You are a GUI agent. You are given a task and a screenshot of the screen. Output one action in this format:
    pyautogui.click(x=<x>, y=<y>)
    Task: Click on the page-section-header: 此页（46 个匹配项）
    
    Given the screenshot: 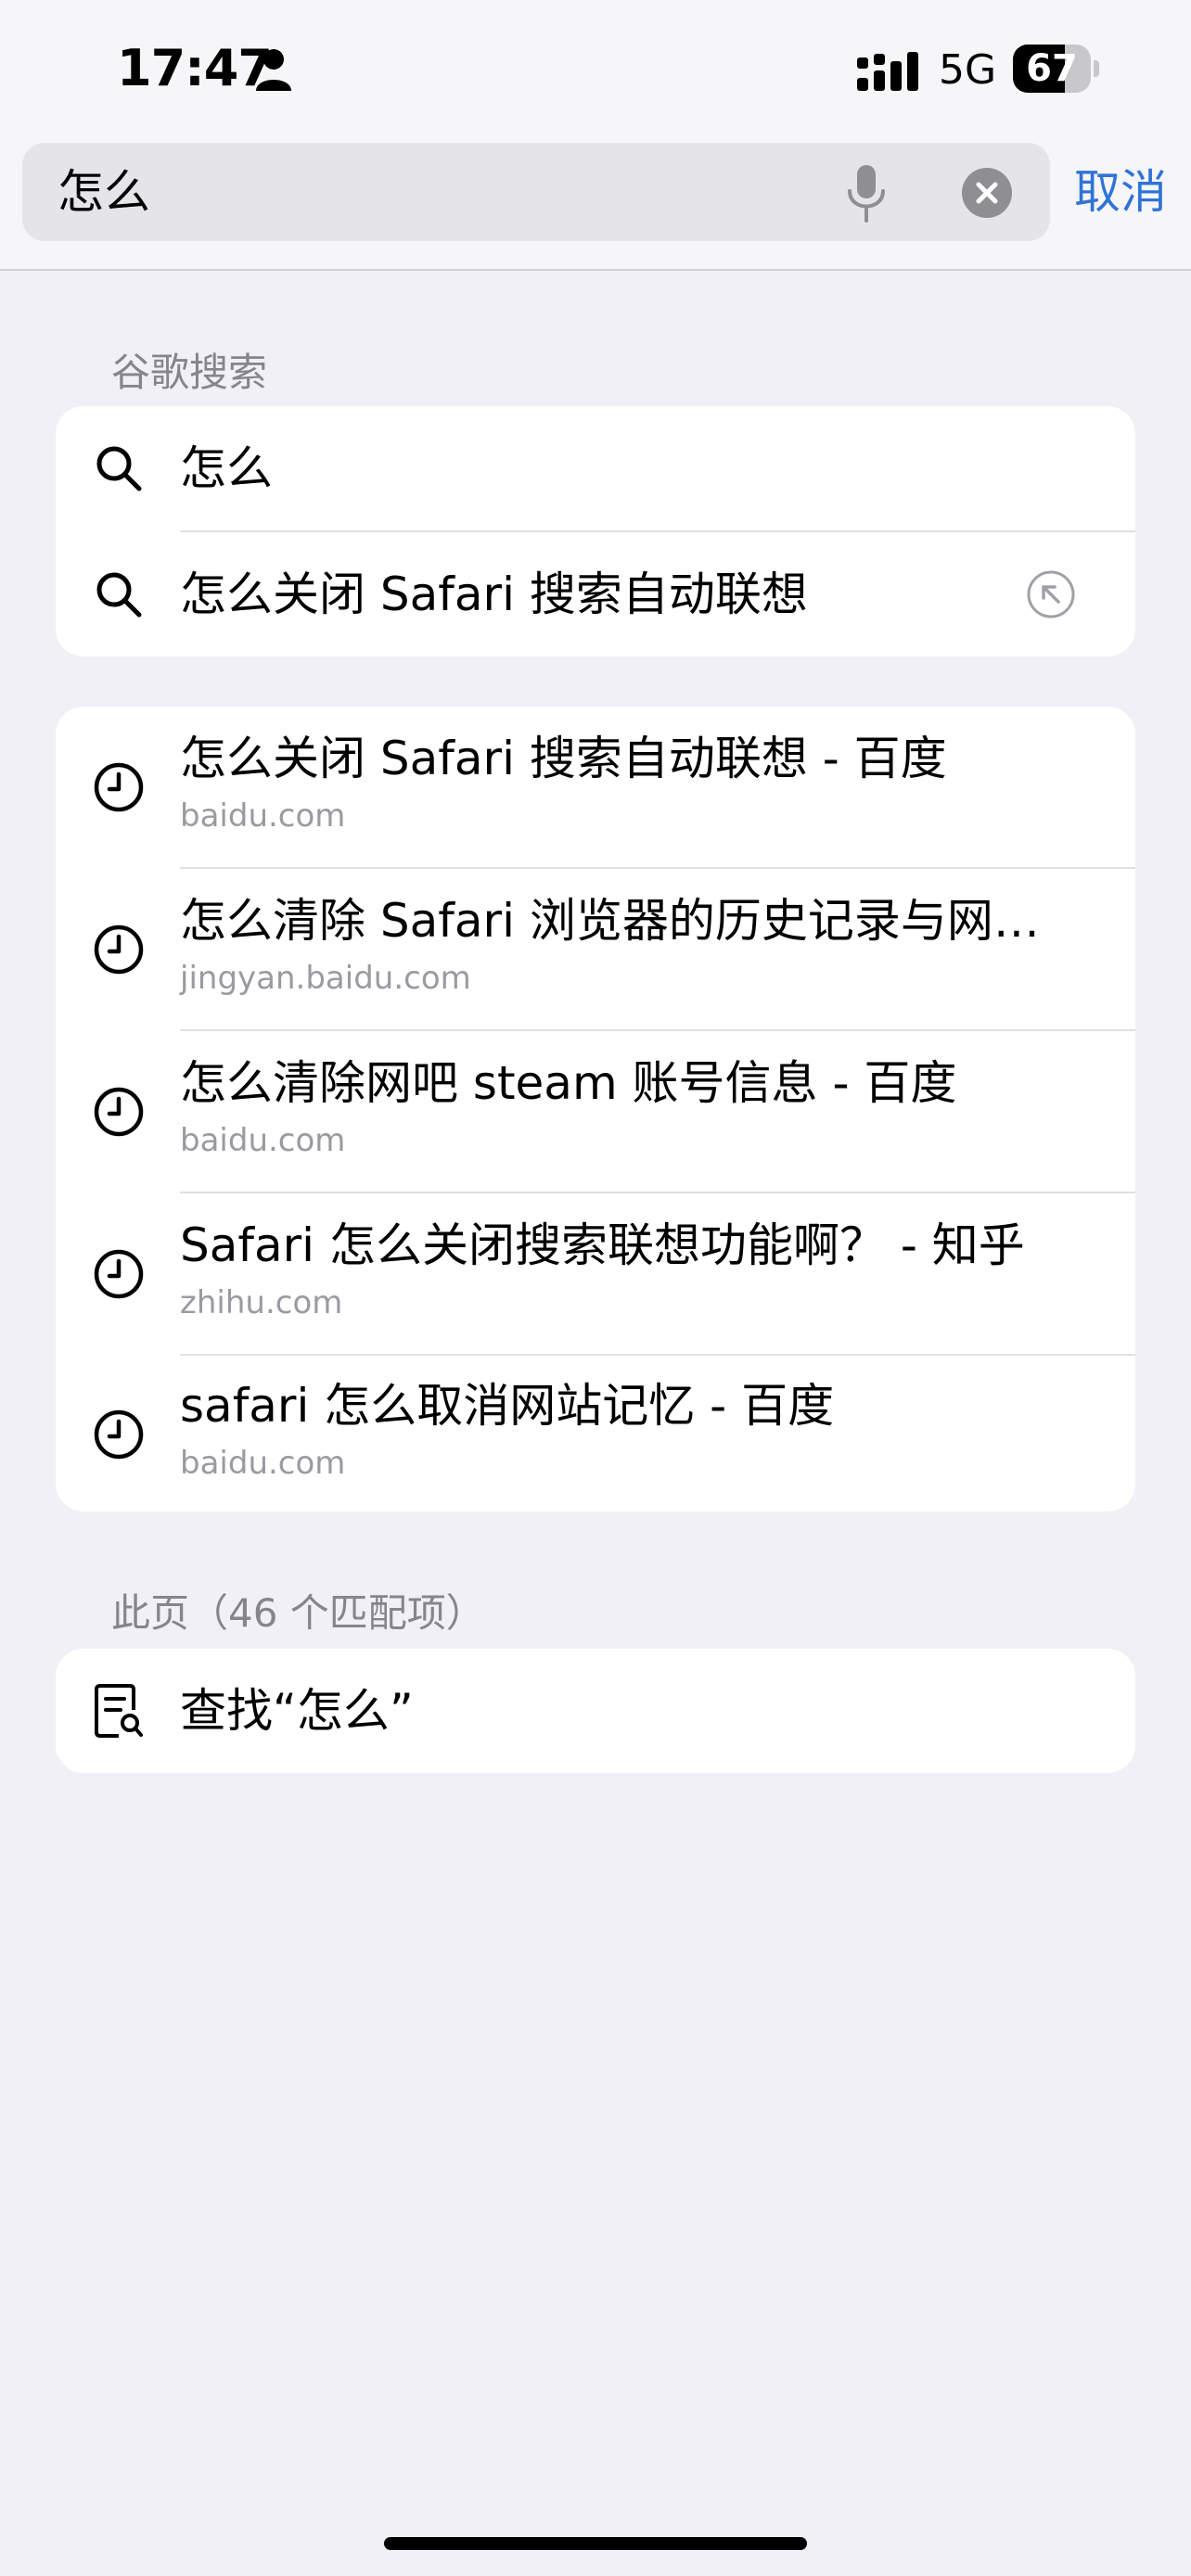 What is the action you would take?
    pyautogui.click(x=298, y=1613)
    